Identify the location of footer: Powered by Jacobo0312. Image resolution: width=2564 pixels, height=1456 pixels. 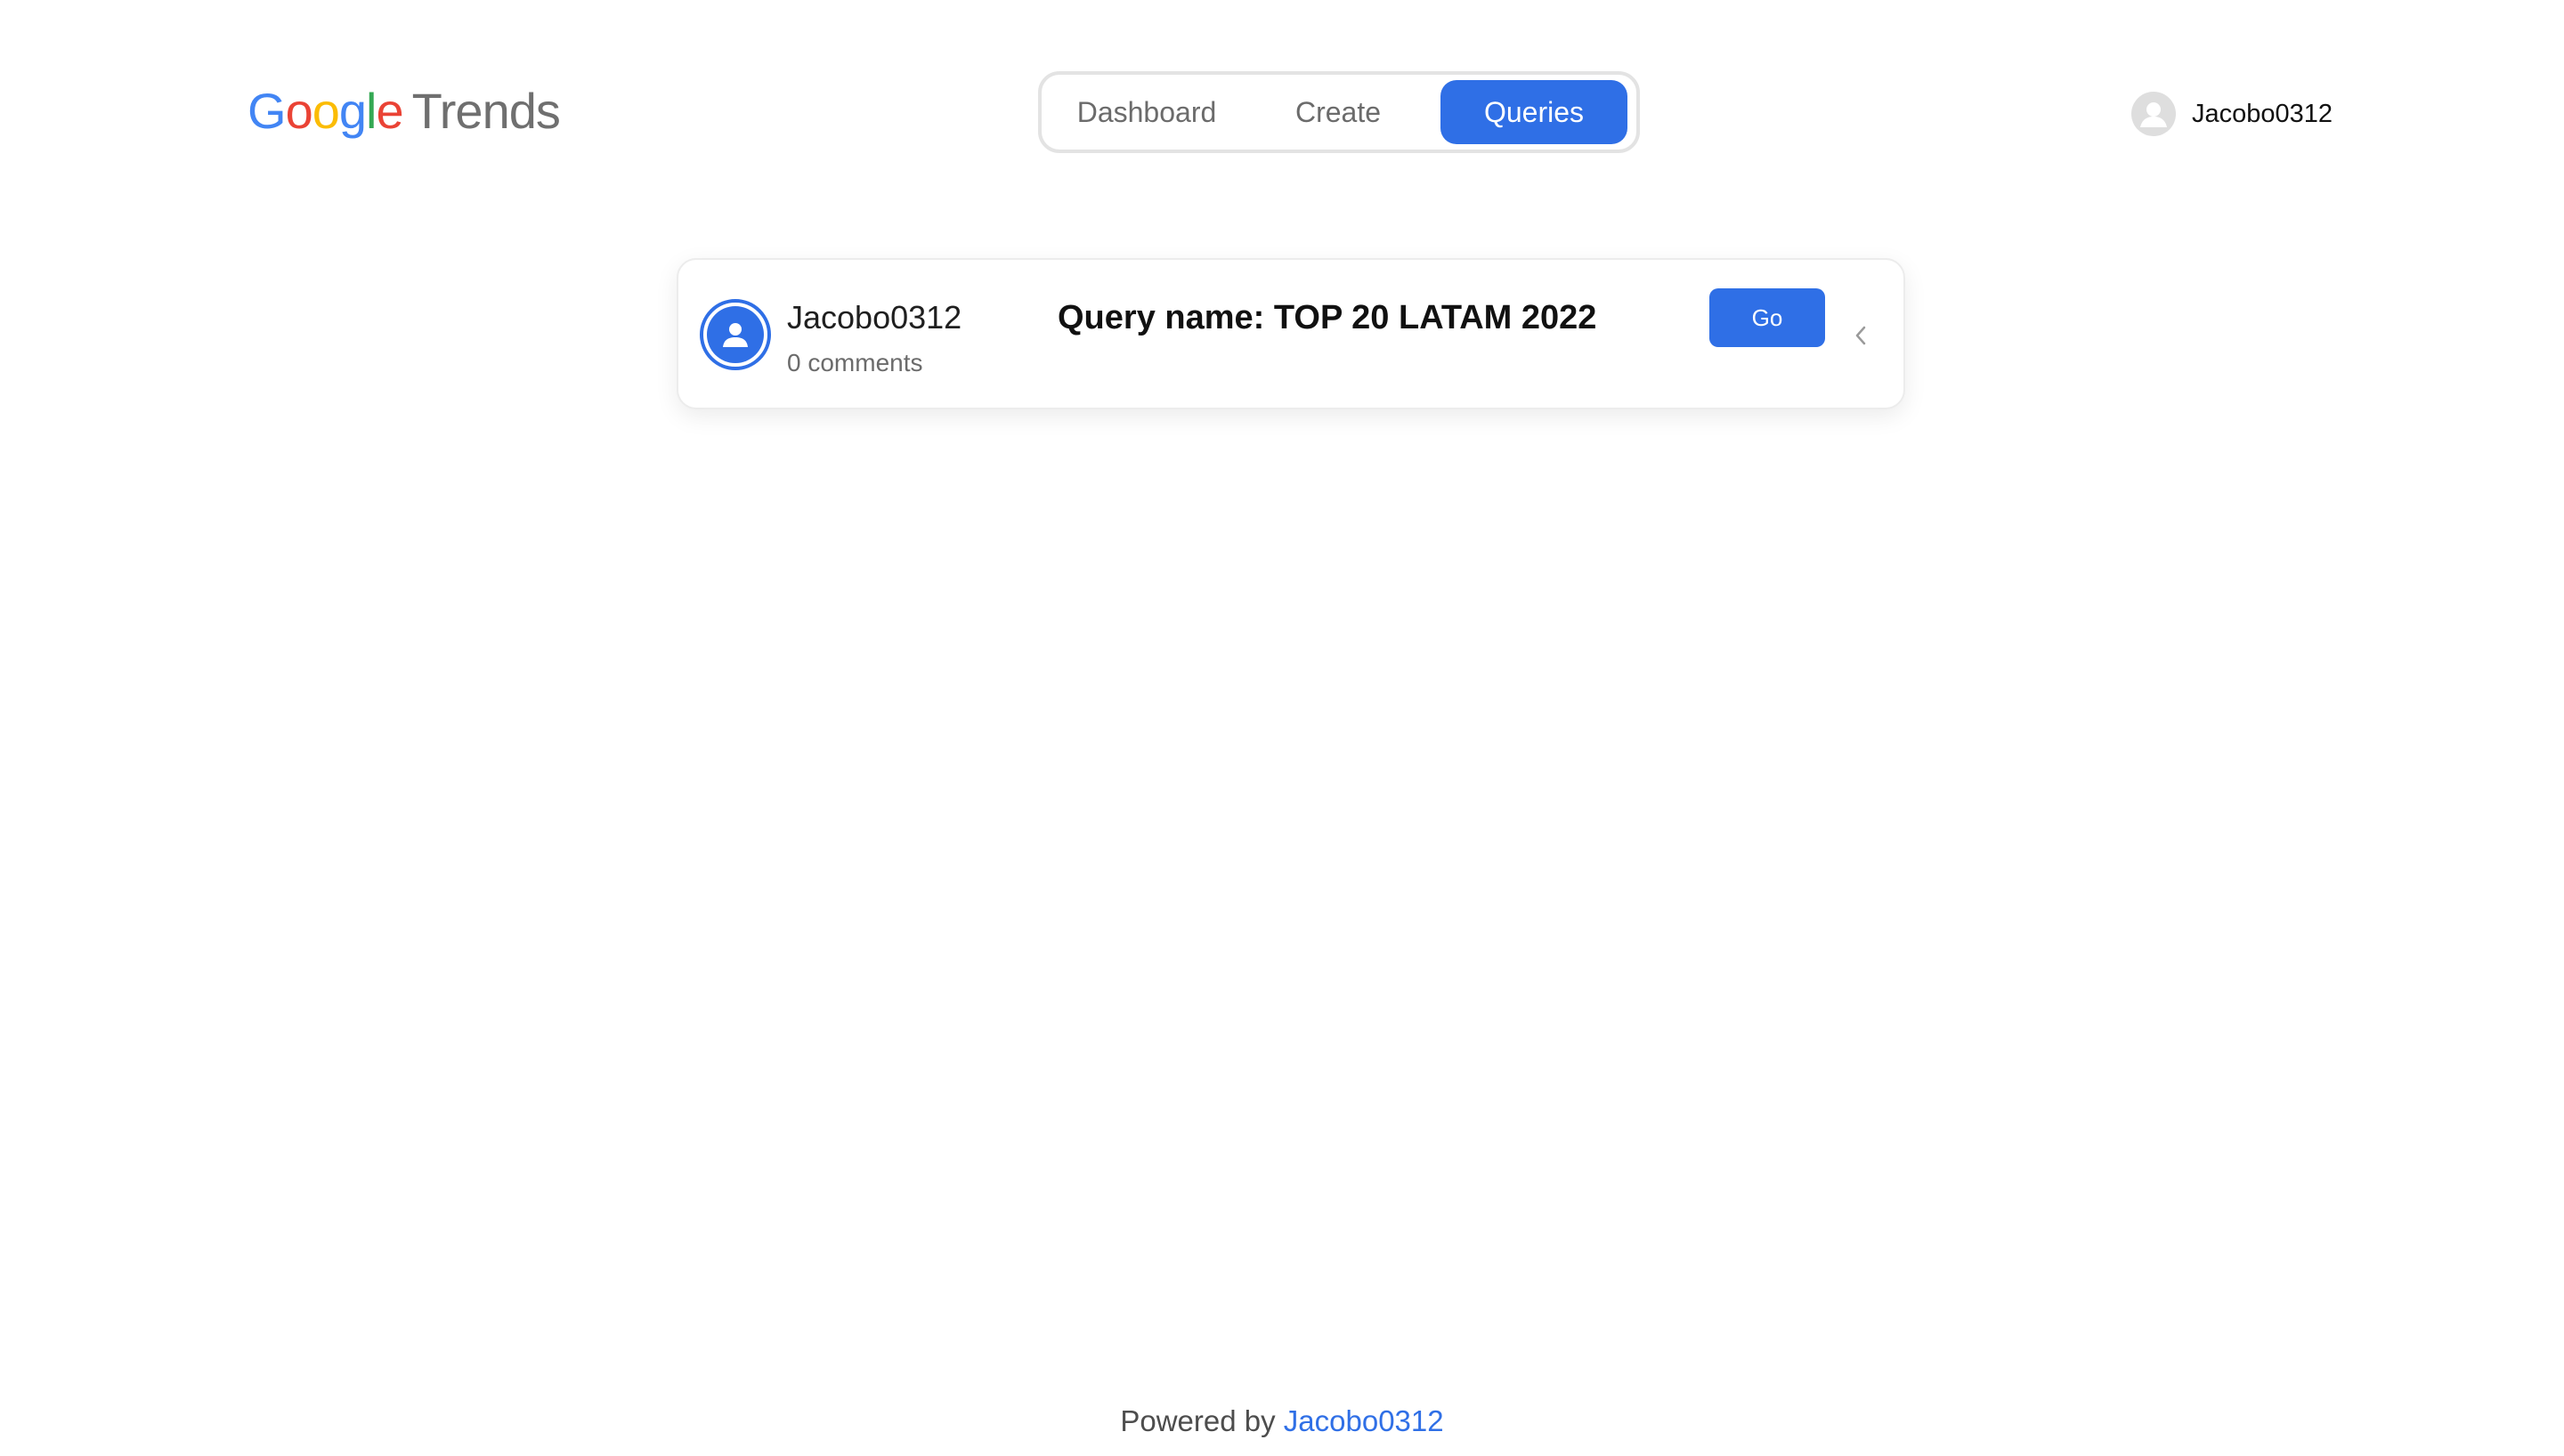
(1282, 1421).